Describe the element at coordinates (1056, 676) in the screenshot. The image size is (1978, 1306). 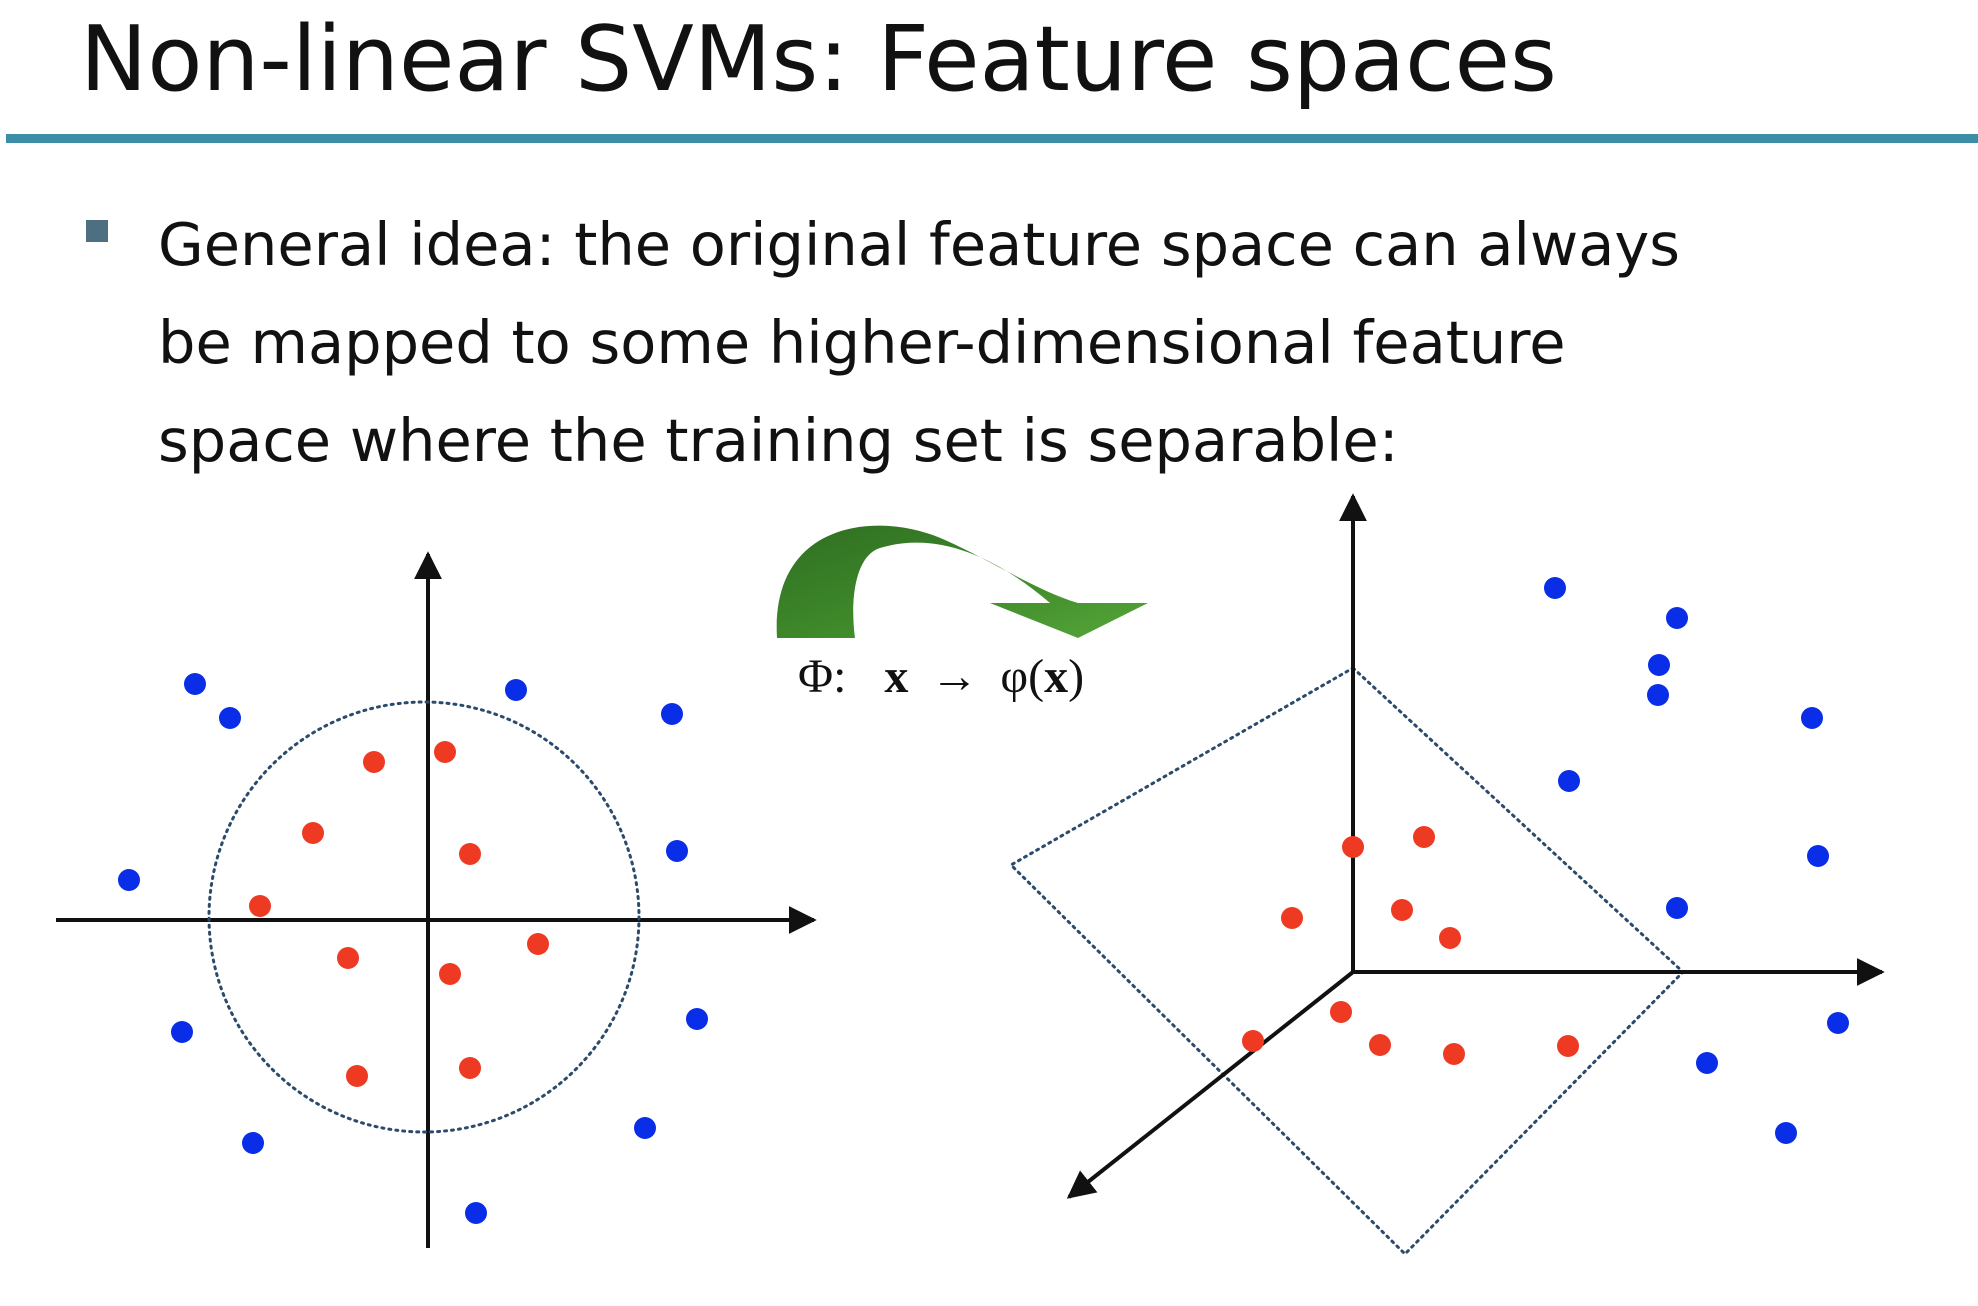
I see `mapping-argument: x` at that location.